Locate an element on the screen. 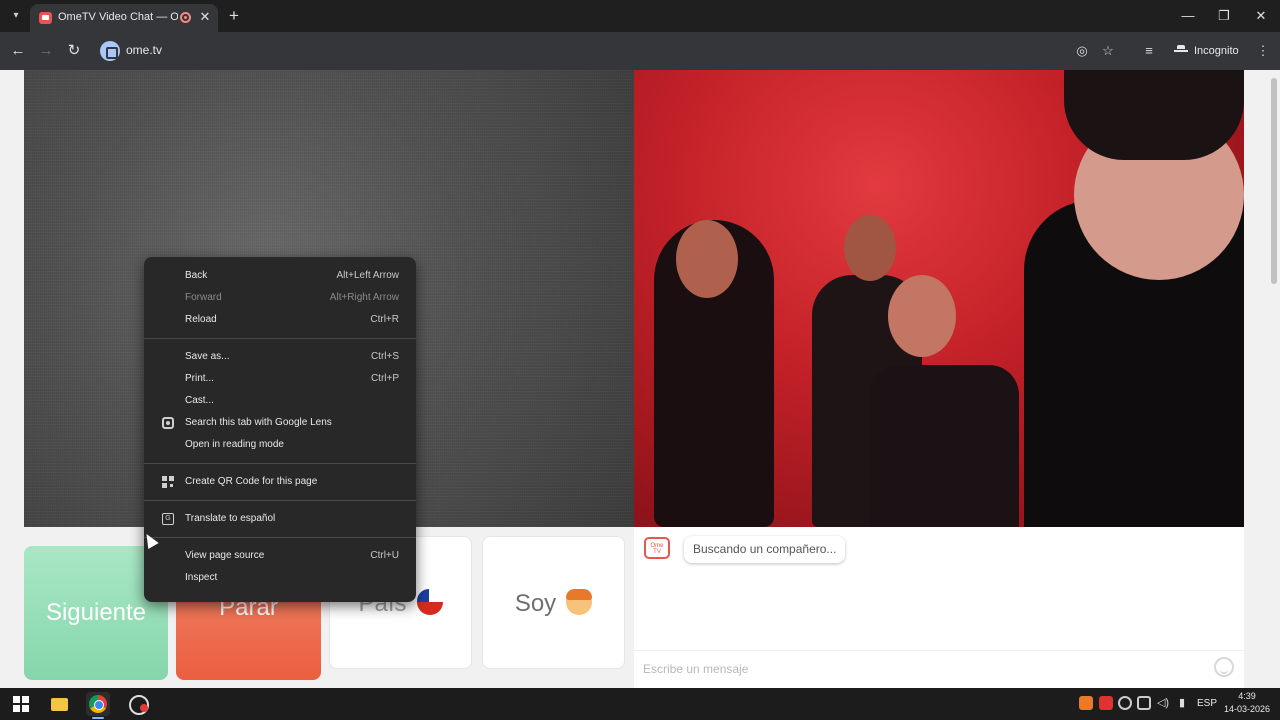  url-text: ome.tv is located at coordinates (144, 50).